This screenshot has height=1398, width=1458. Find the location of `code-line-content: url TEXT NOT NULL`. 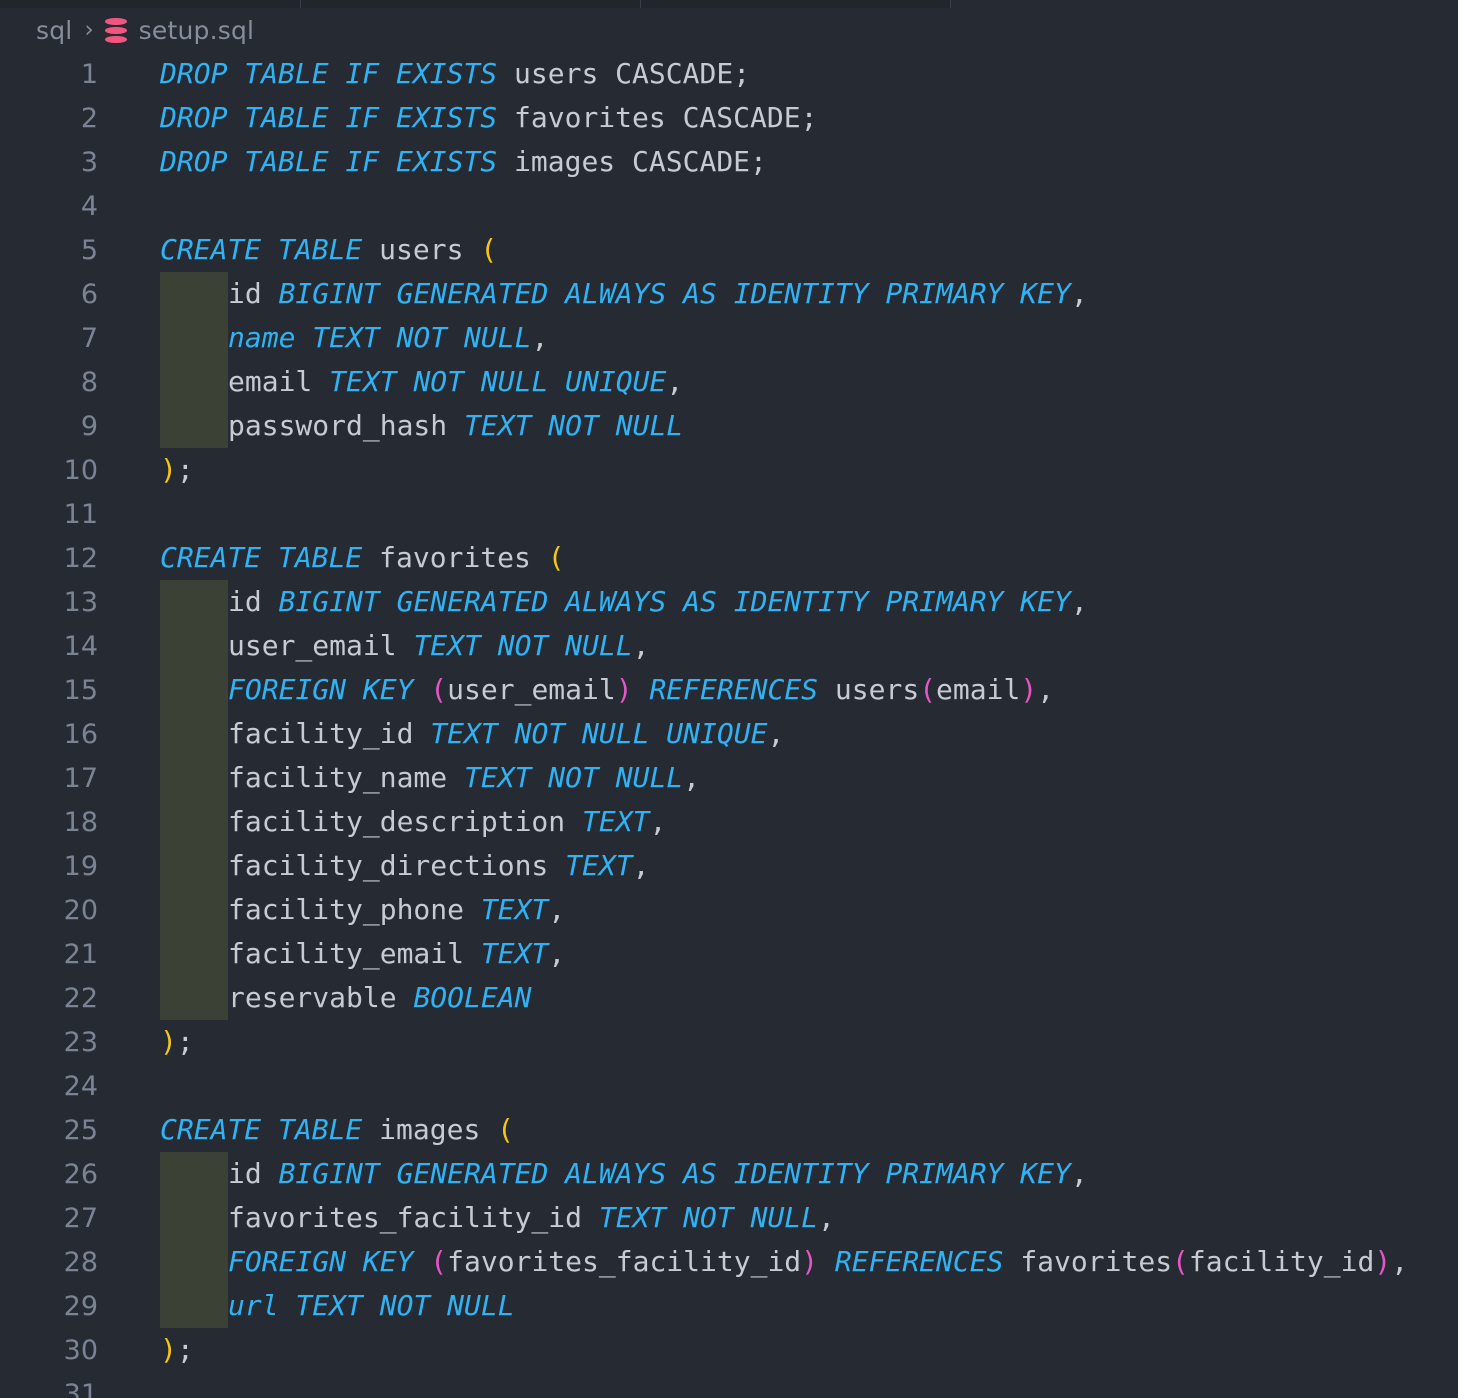

code-line-content: url TEXT NOT NULL is located at coordinates (779, 1306).